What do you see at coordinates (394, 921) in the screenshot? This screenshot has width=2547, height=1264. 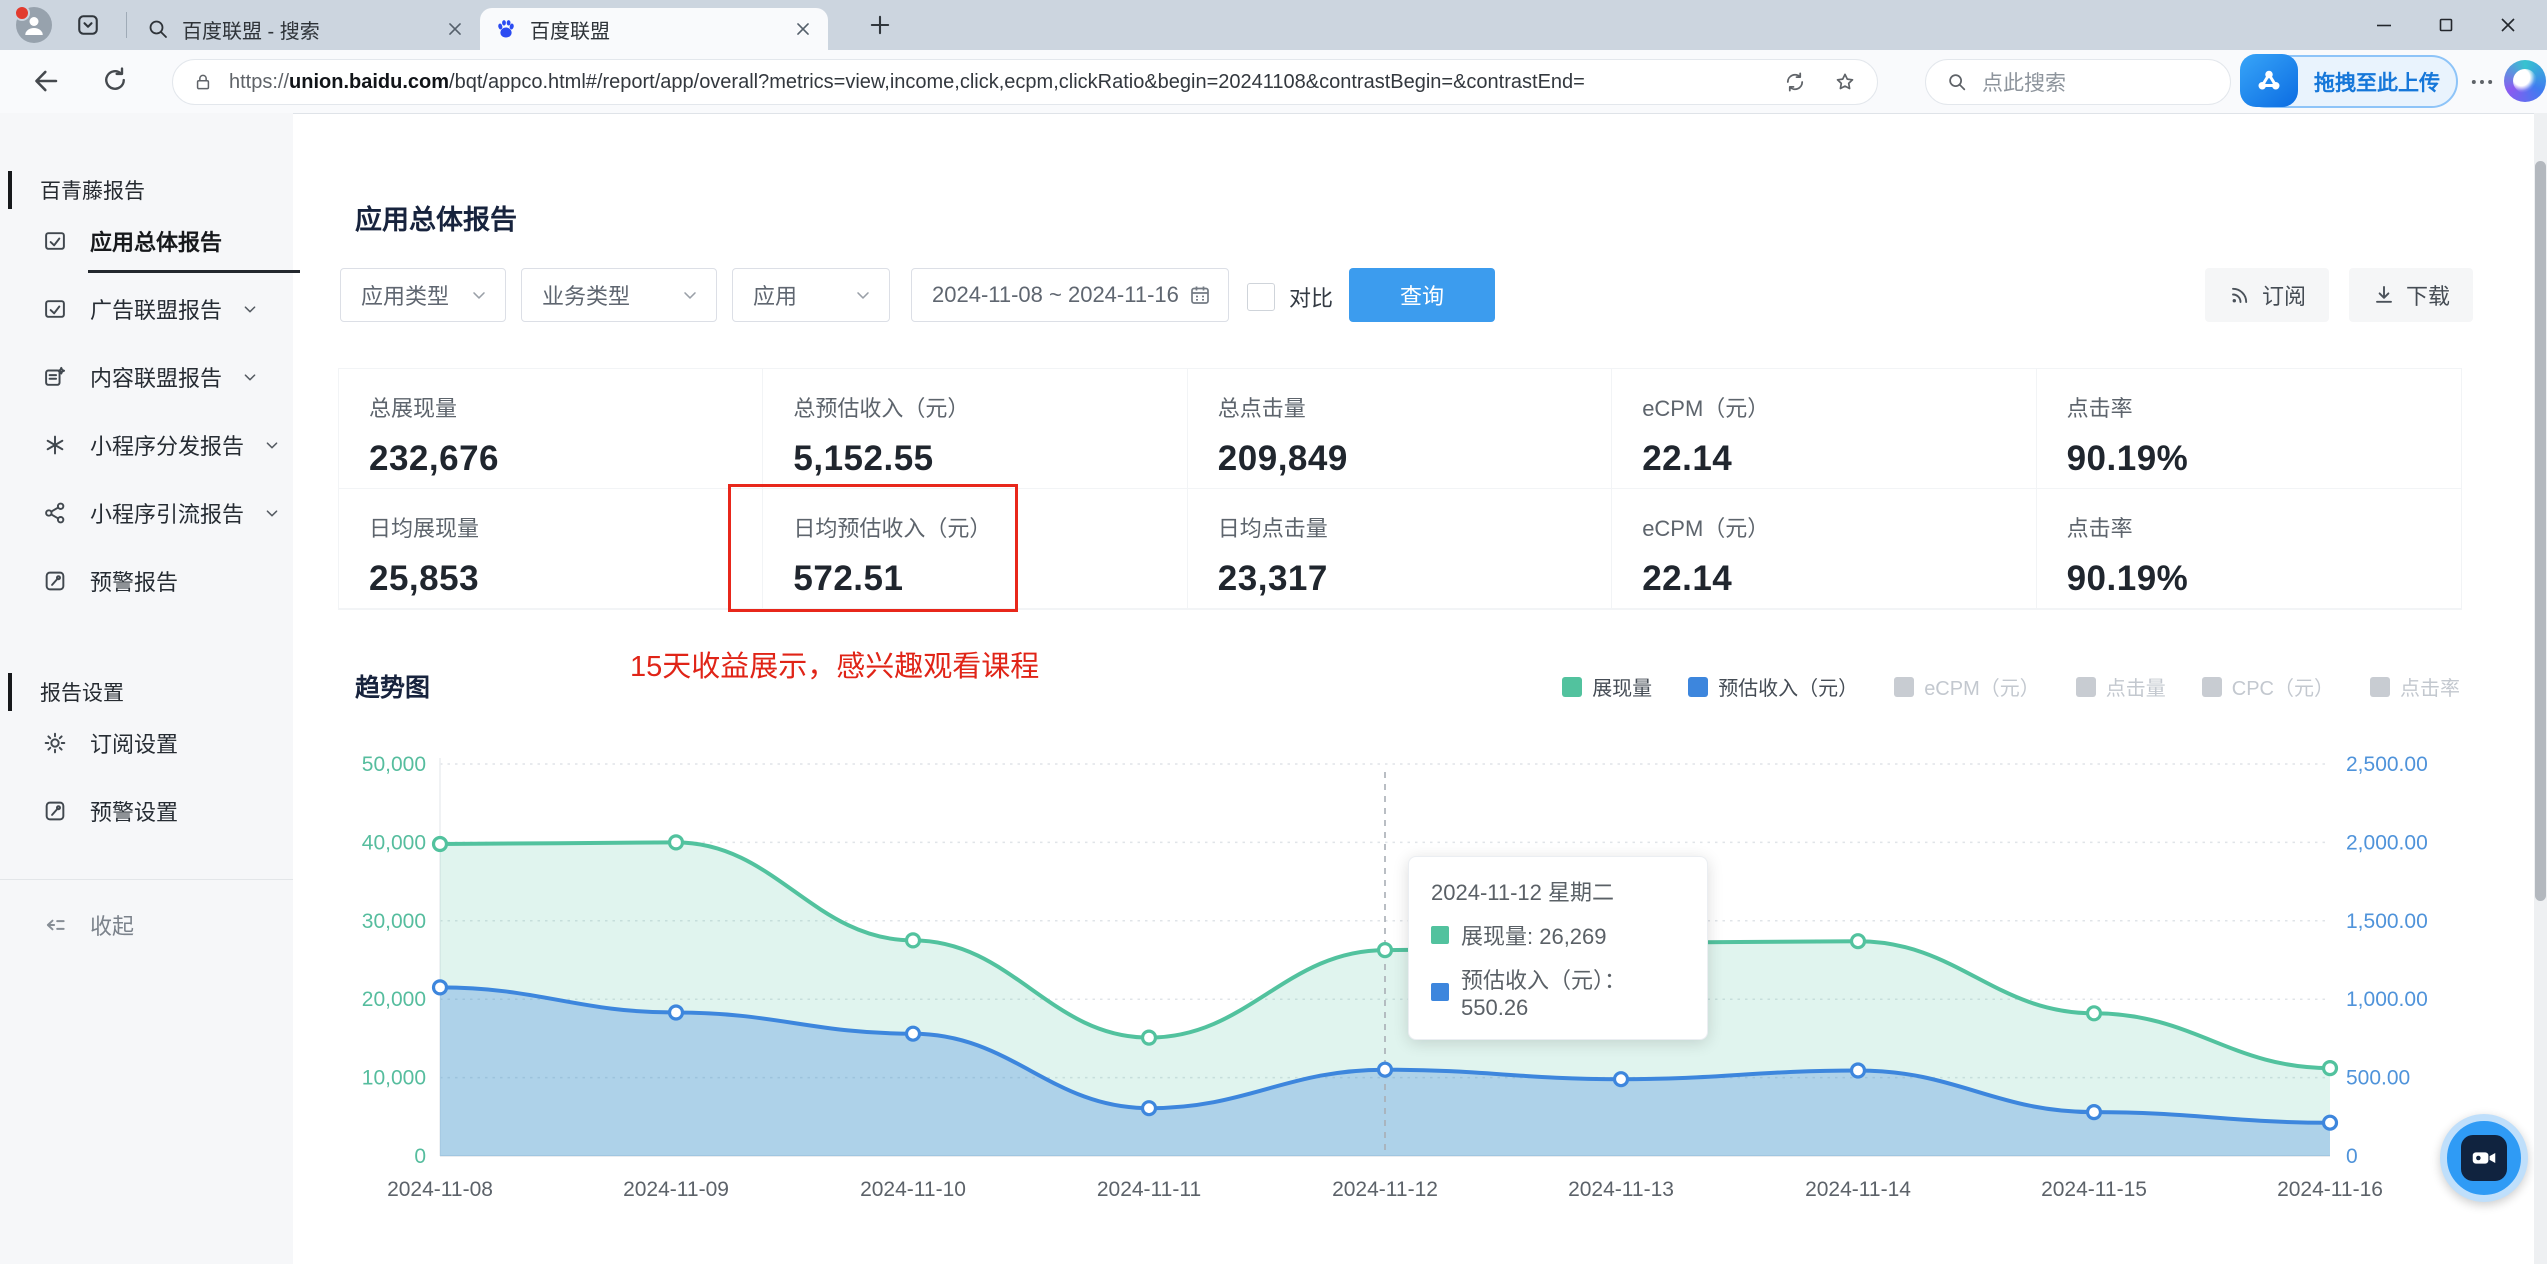 I see `left-axis-tick: 30,000` at bounding box center [394, 921].